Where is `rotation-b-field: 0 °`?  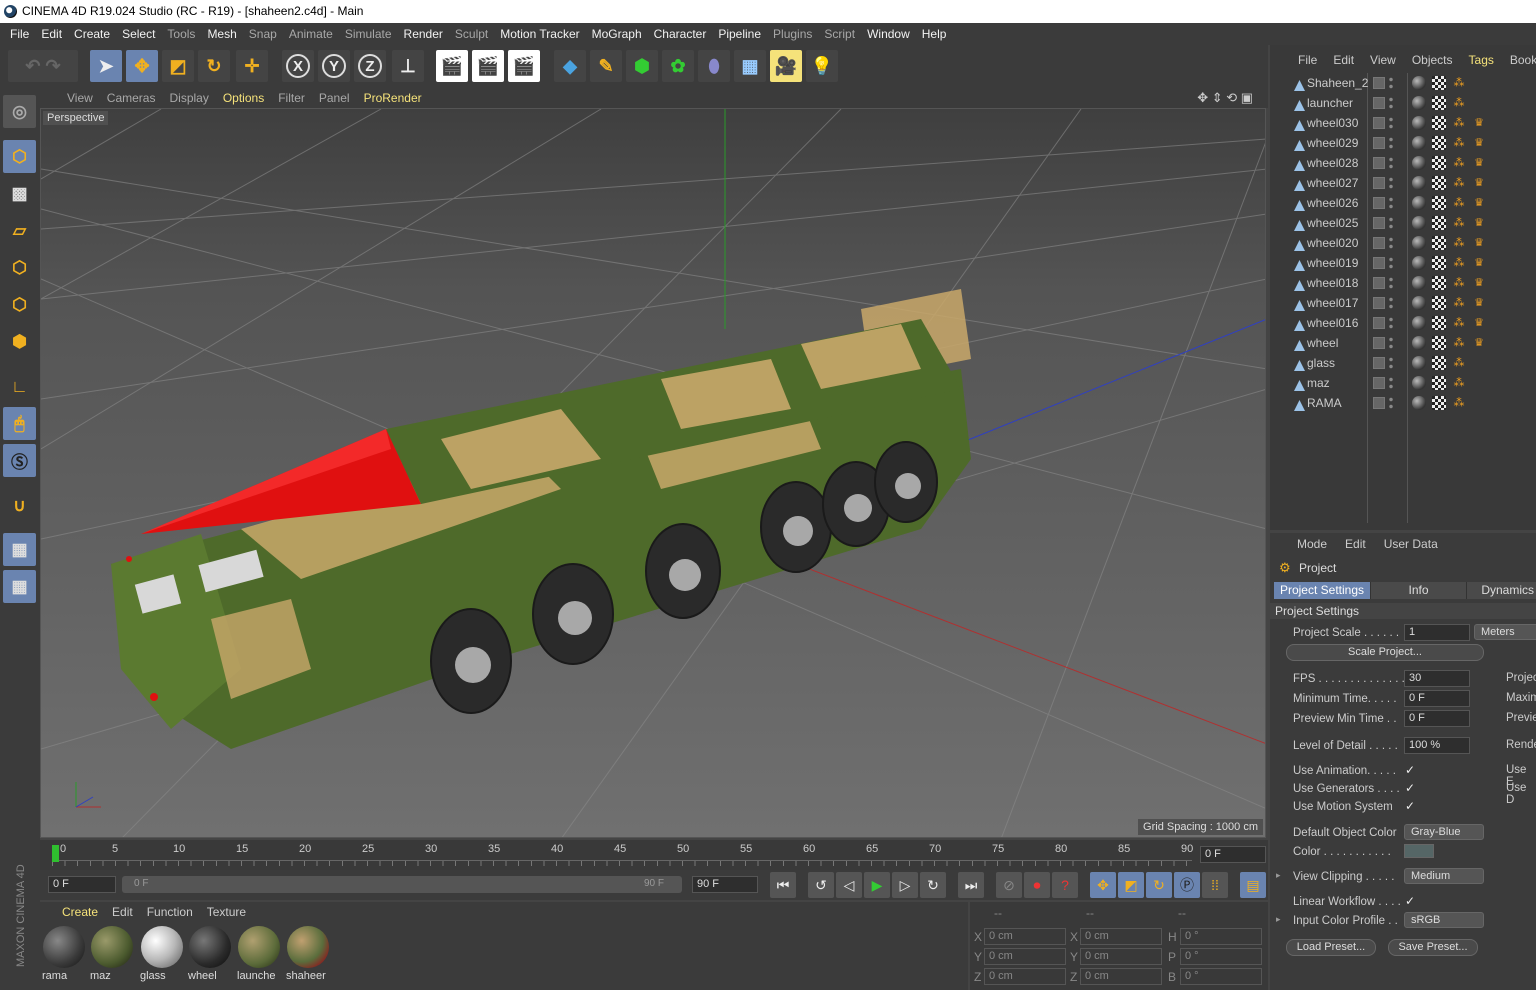
rotation-b-field: 0 ° is located at coordinates (1221, 976).